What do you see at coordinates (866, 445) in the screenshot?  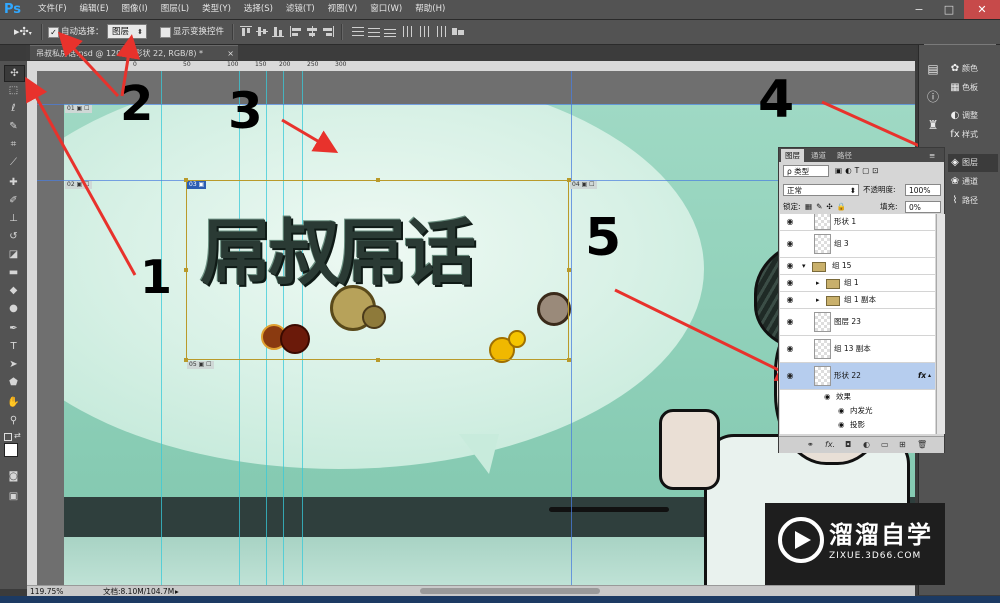 I see `adjustment-layer-icon: ◐` at bounding box center [866, 445].